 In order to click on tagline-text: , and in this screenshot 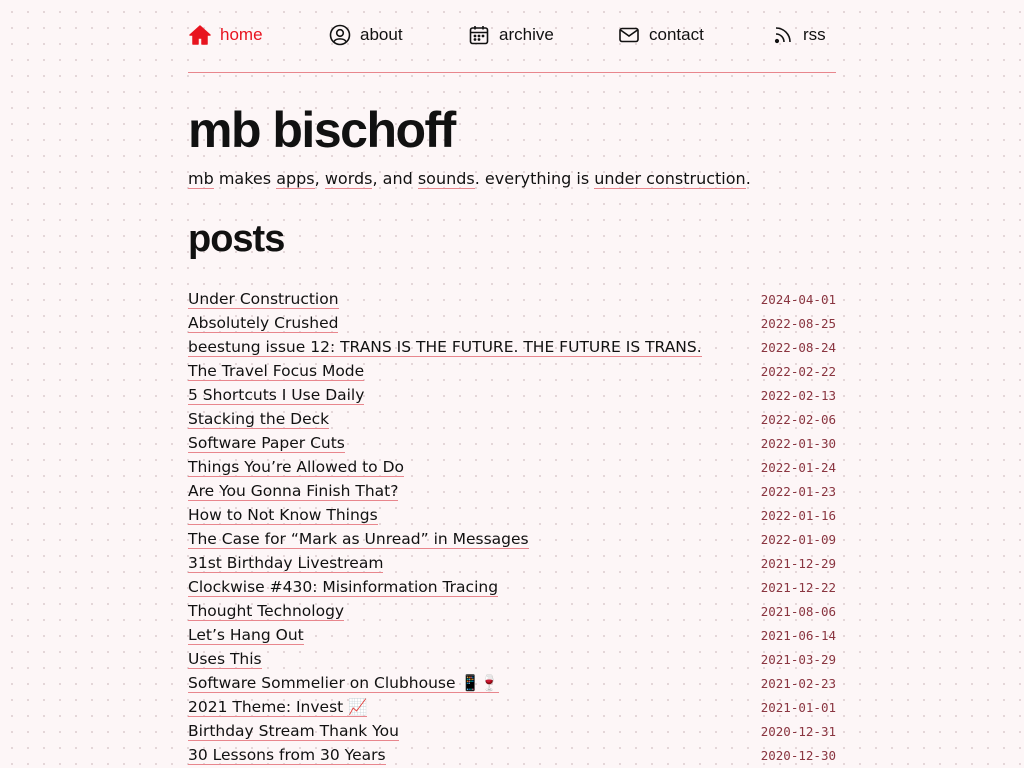, I will do `click(395, 178)`.